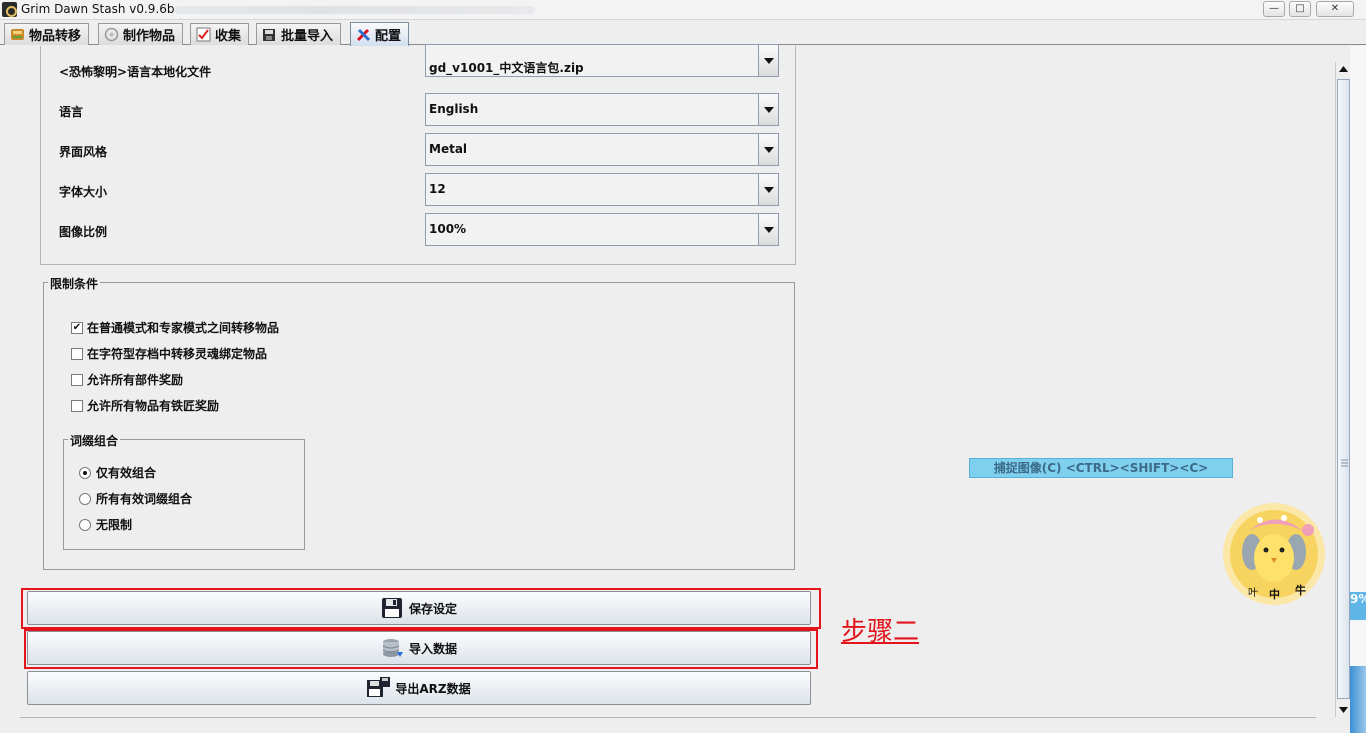 The image size is (1366, 733). What do you see at coordinates (1343, 69) in the screenshot?
I see `scroll-up-icon` at bounding box center [1343, 69].